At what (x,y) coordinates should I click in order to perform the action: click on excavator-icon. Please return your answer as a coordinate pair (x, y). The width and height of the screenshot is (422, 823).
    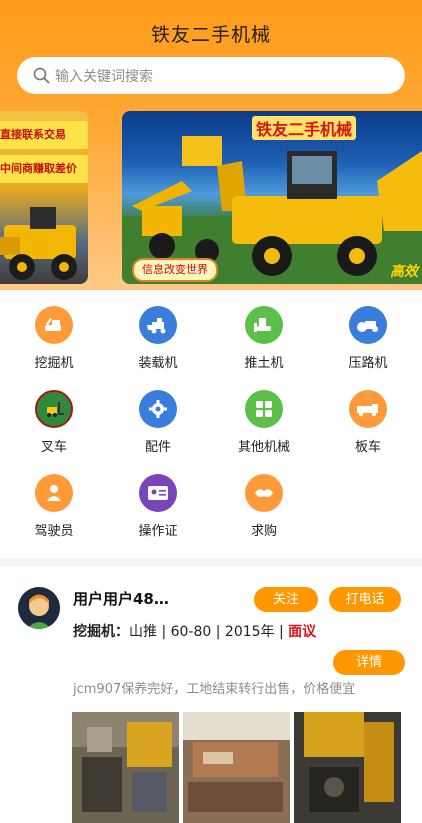
    Looking at the image, I should click on (54, 325).